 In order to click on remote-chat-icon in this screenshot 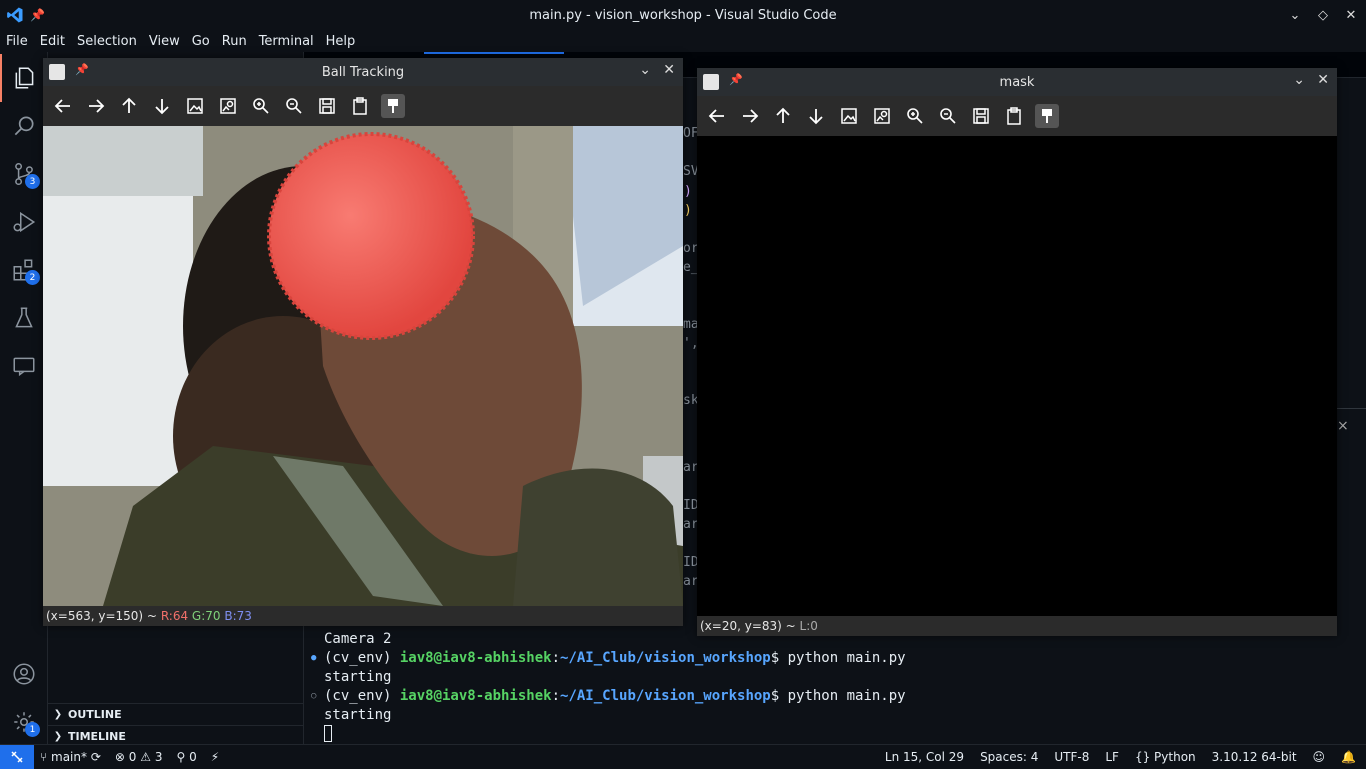, I will do `click(24, 366)`.